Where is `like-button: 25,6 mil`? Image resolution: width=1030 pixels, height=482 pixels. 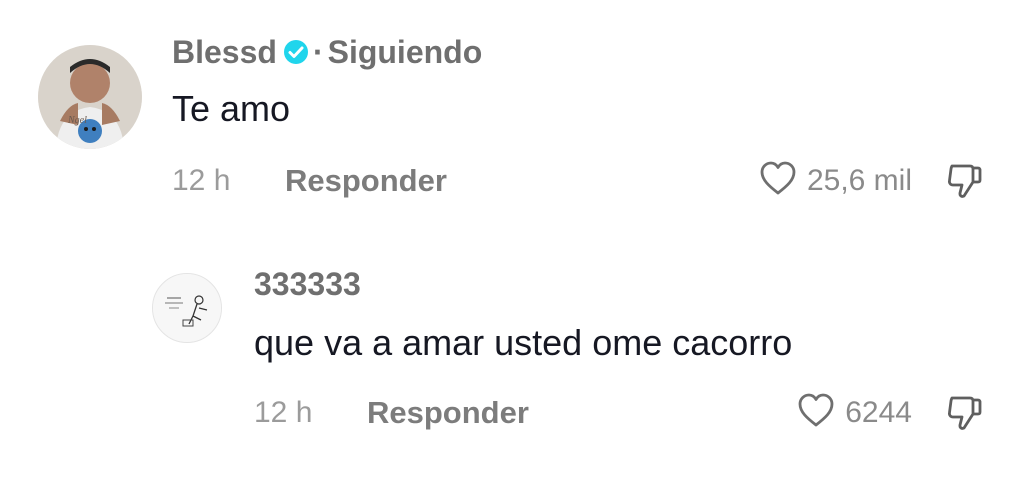 like-button: 25,6 mil is located at coordinates (835, 180).